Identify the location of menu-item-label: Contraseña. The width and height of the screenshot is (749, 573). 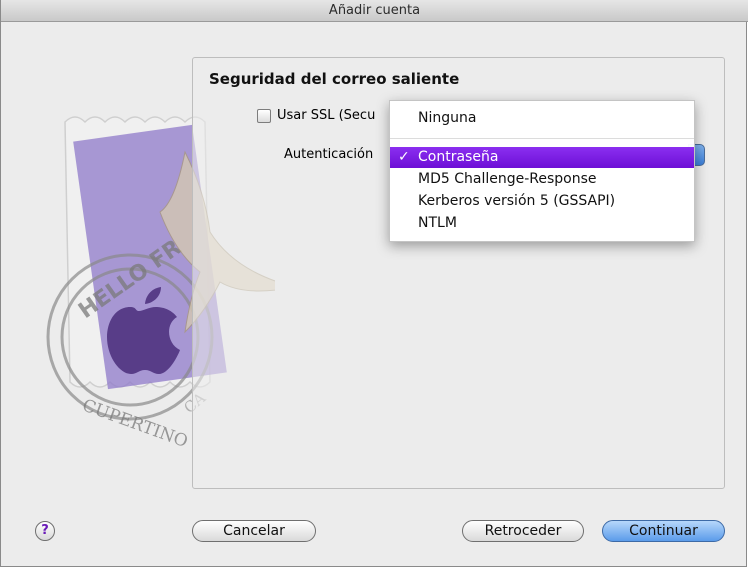
(458, 157).